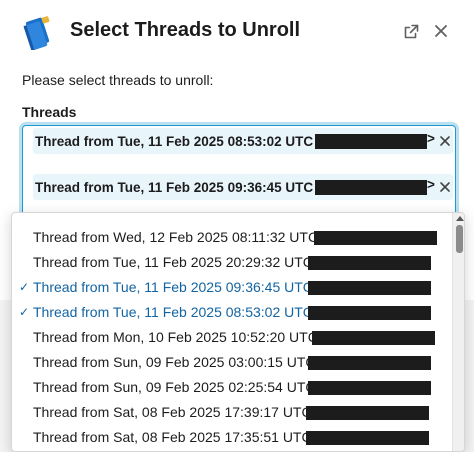  Describe the element at coordinates (460, 218) in the screenshot. I see `scroll-up-arrow-icon` at that location.